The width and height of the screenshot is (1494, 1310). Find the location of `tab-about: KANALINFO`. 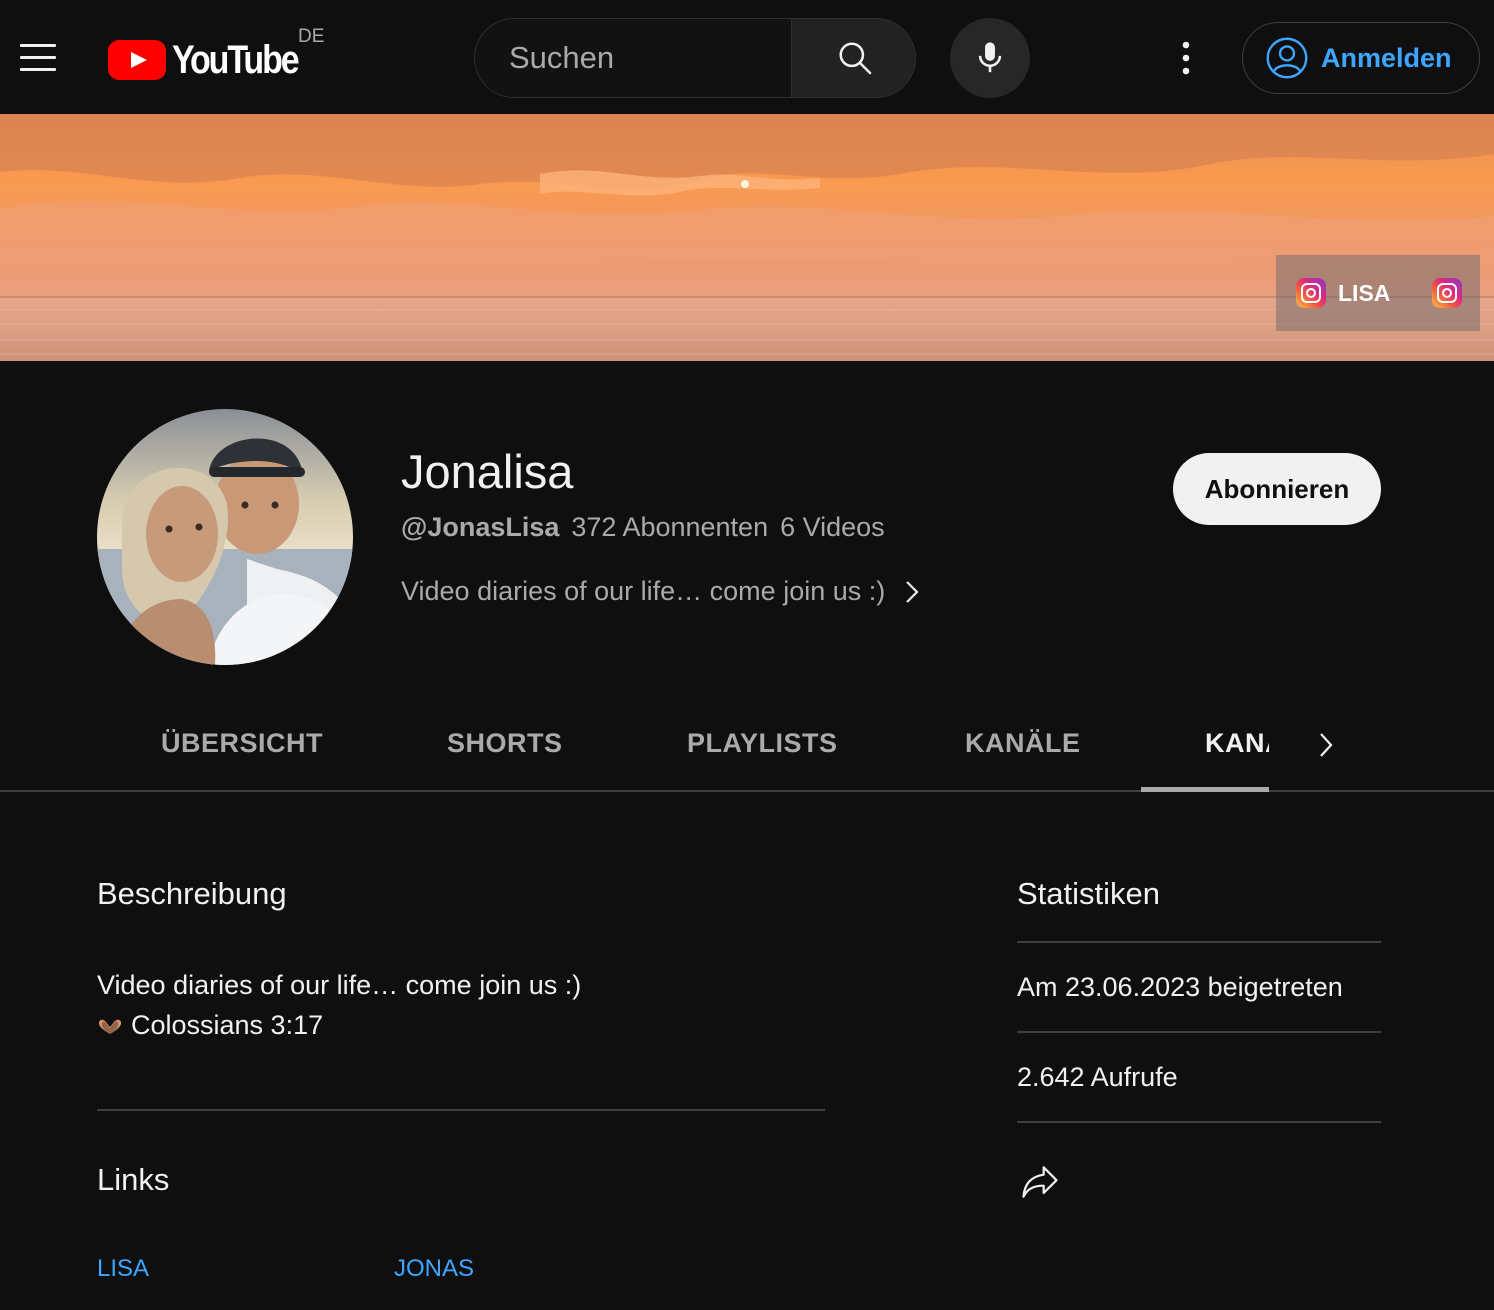

tab-about: KANALINFO is located at coordinates (1237, 743).